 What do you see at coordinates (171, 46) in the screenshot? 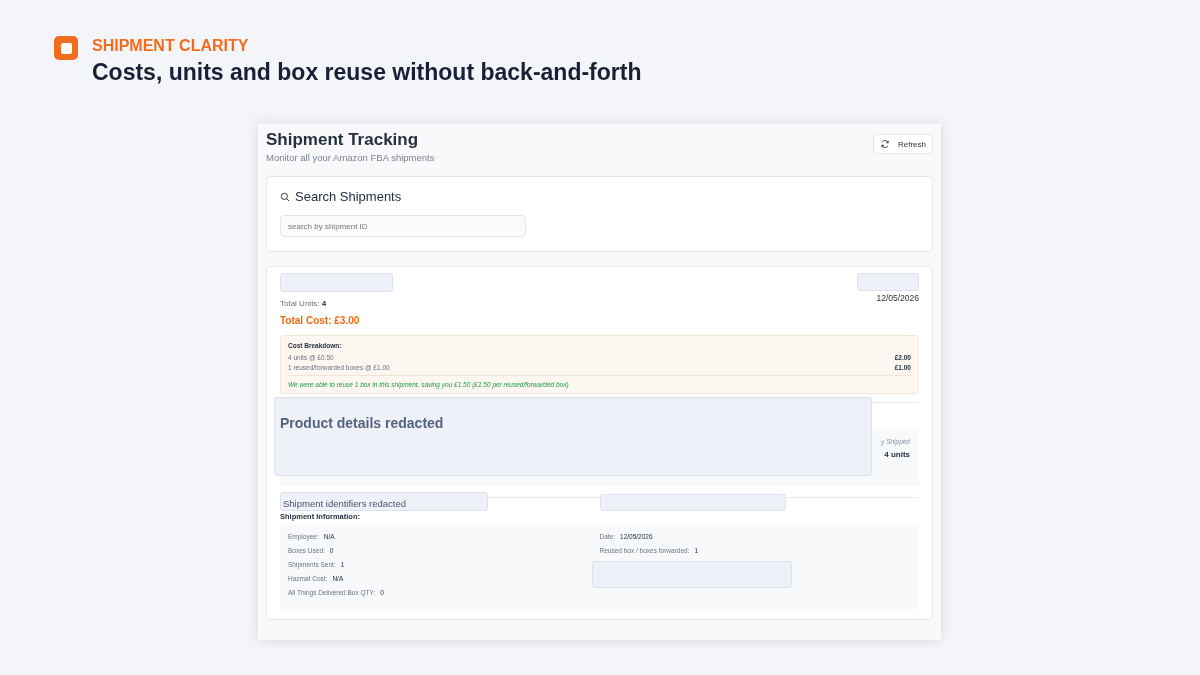
I see `eyebrow-text: SHIPMENT CLARITY` at bounding box center [171, 46].